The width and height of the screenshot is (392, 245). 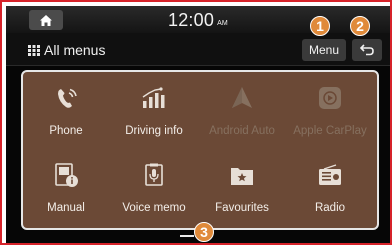 What do you see at coordinates (66, 190) in the screenshot?
I see `app-tile-manual: Manual` at bounding box center [66, 190].